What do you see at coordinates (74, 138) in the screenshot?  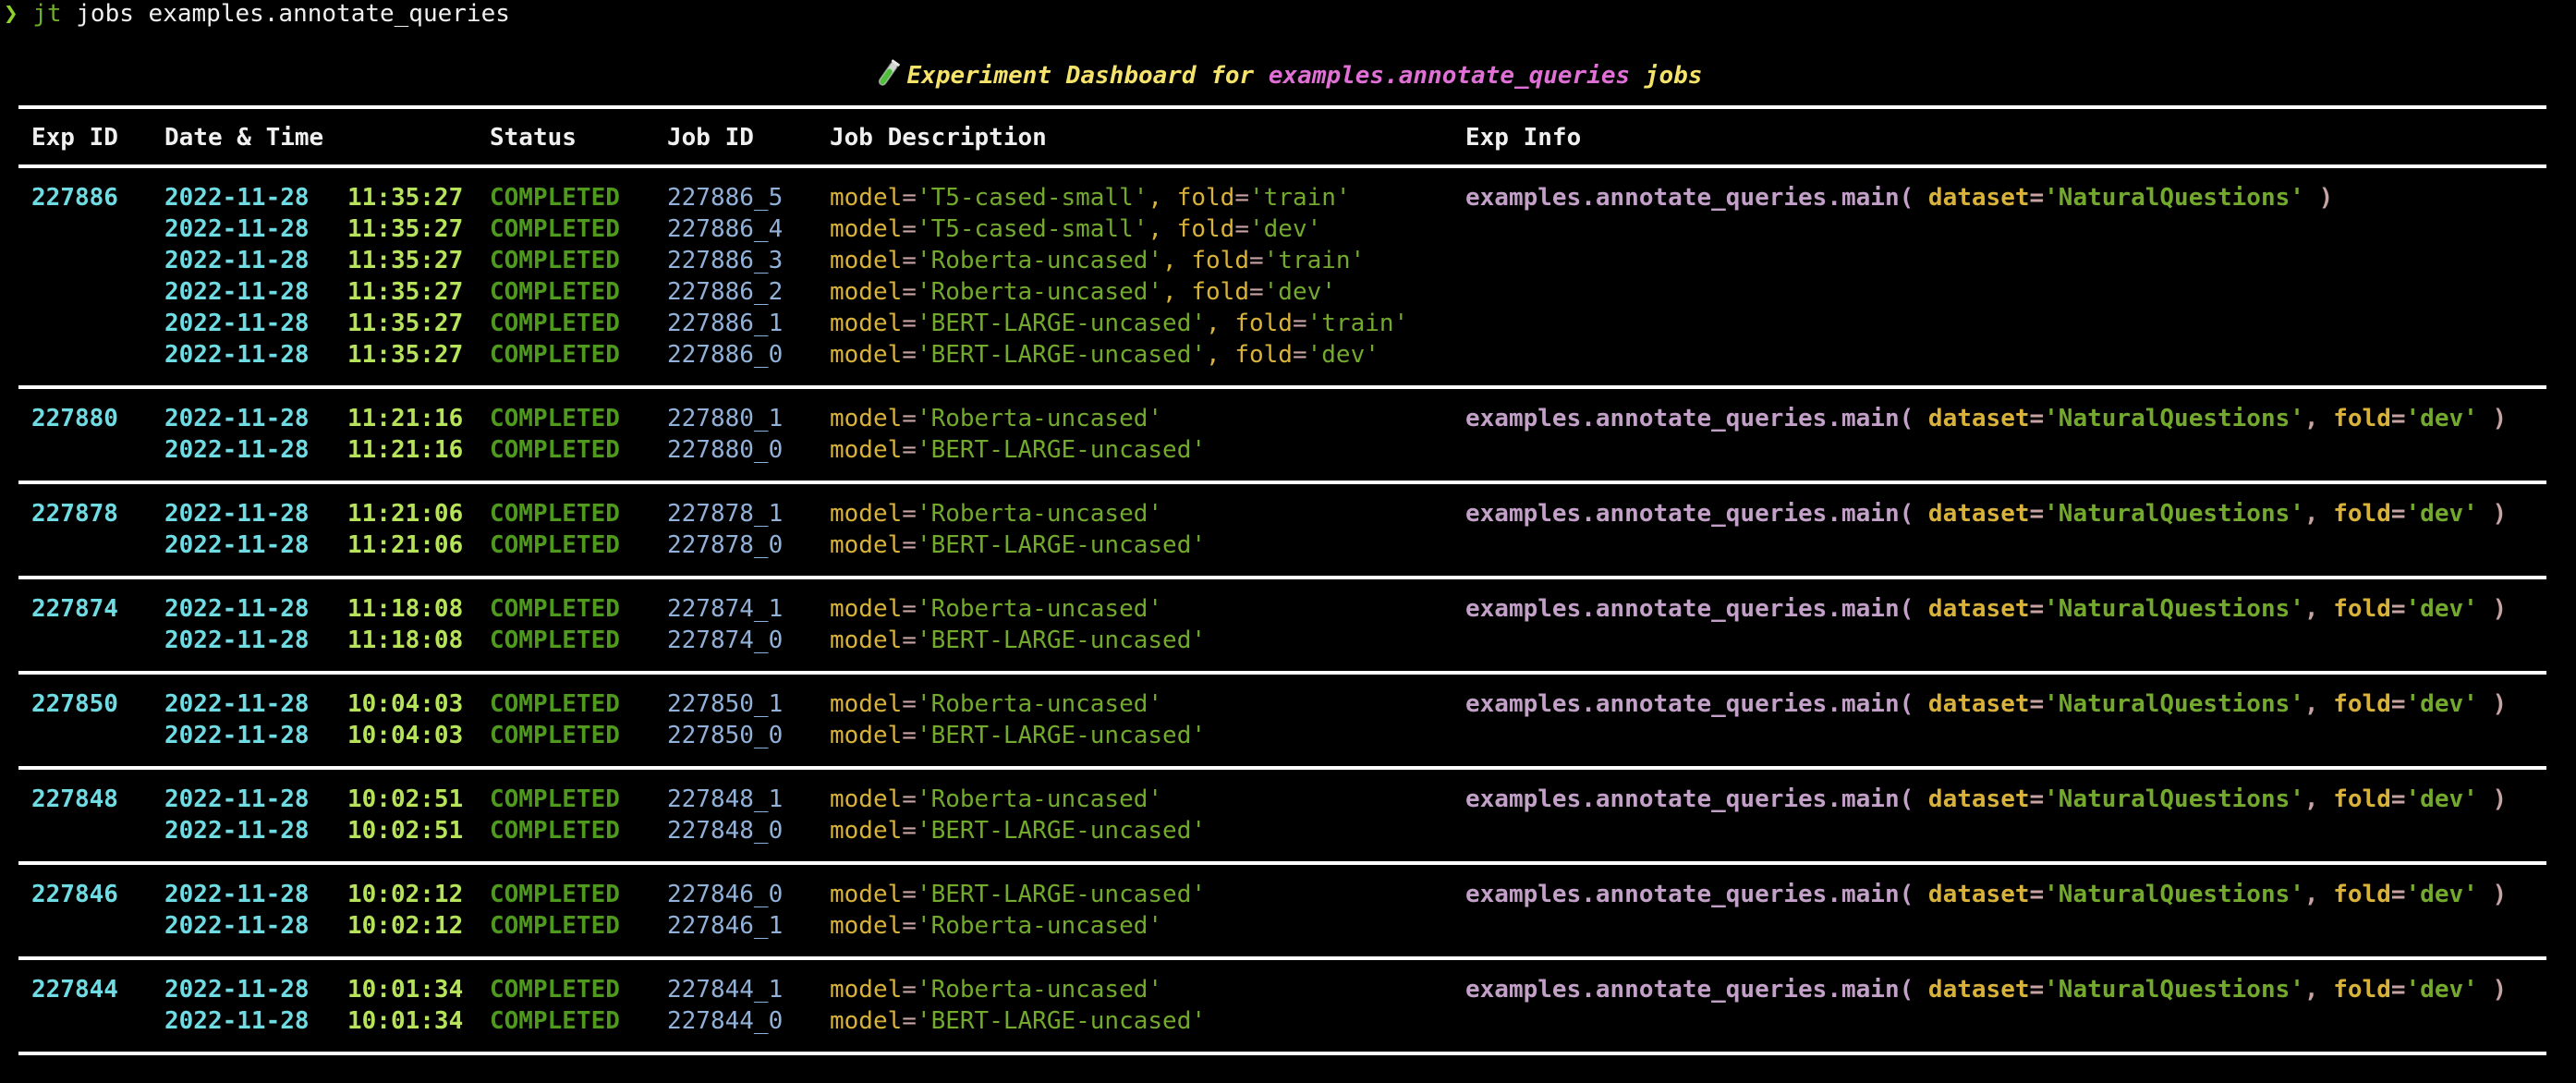 I see `header-exp-id: Exp ID` at bounding box center [74, 138].